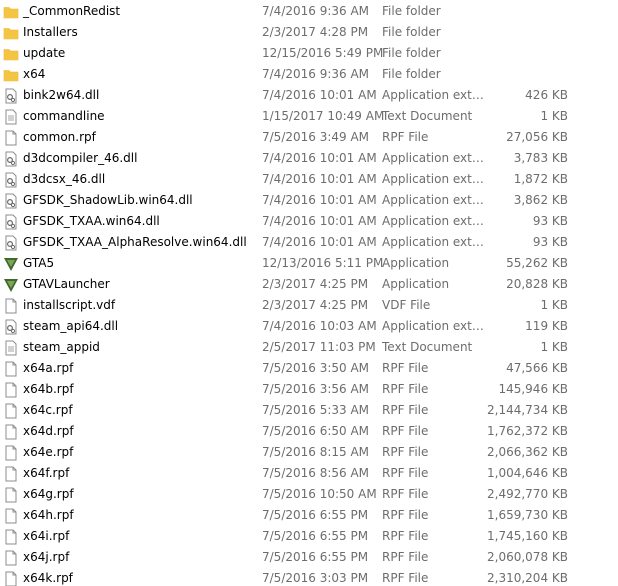 This screenshot has height=586, width=618. Describe the element at coordinates (316, 74) in the screenshot. I see `file-date-modified: 7/4/2016 9:36 AM` at that location.